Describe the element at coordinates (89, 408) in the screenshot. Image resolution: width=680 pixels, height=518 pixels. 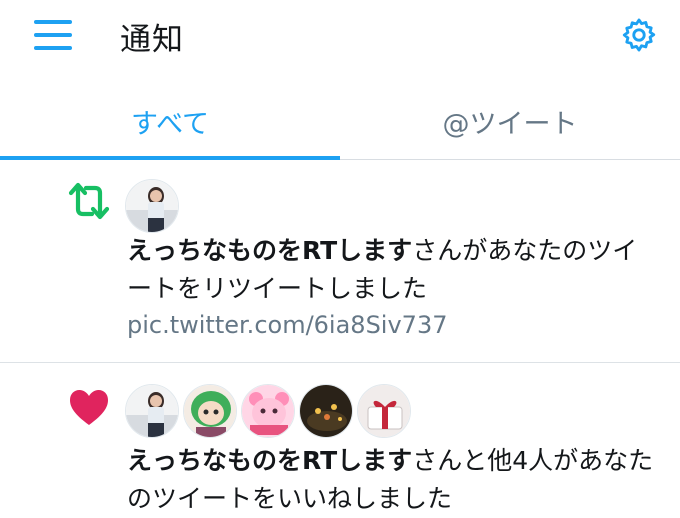
I see `heart-icon` at that location.